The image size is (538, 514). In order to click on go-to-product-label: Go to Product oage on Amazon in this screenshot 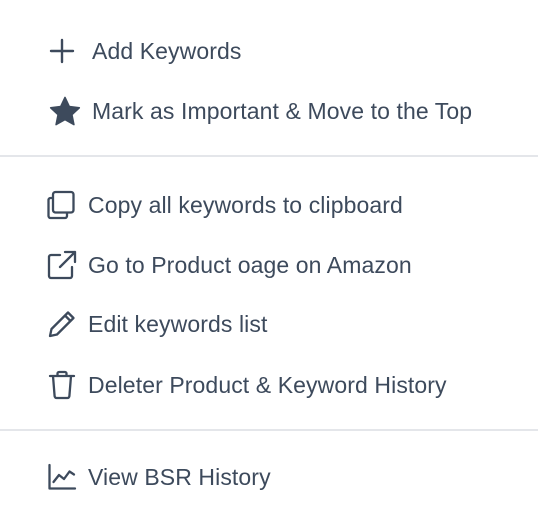, I will do `click(250, 264)`.